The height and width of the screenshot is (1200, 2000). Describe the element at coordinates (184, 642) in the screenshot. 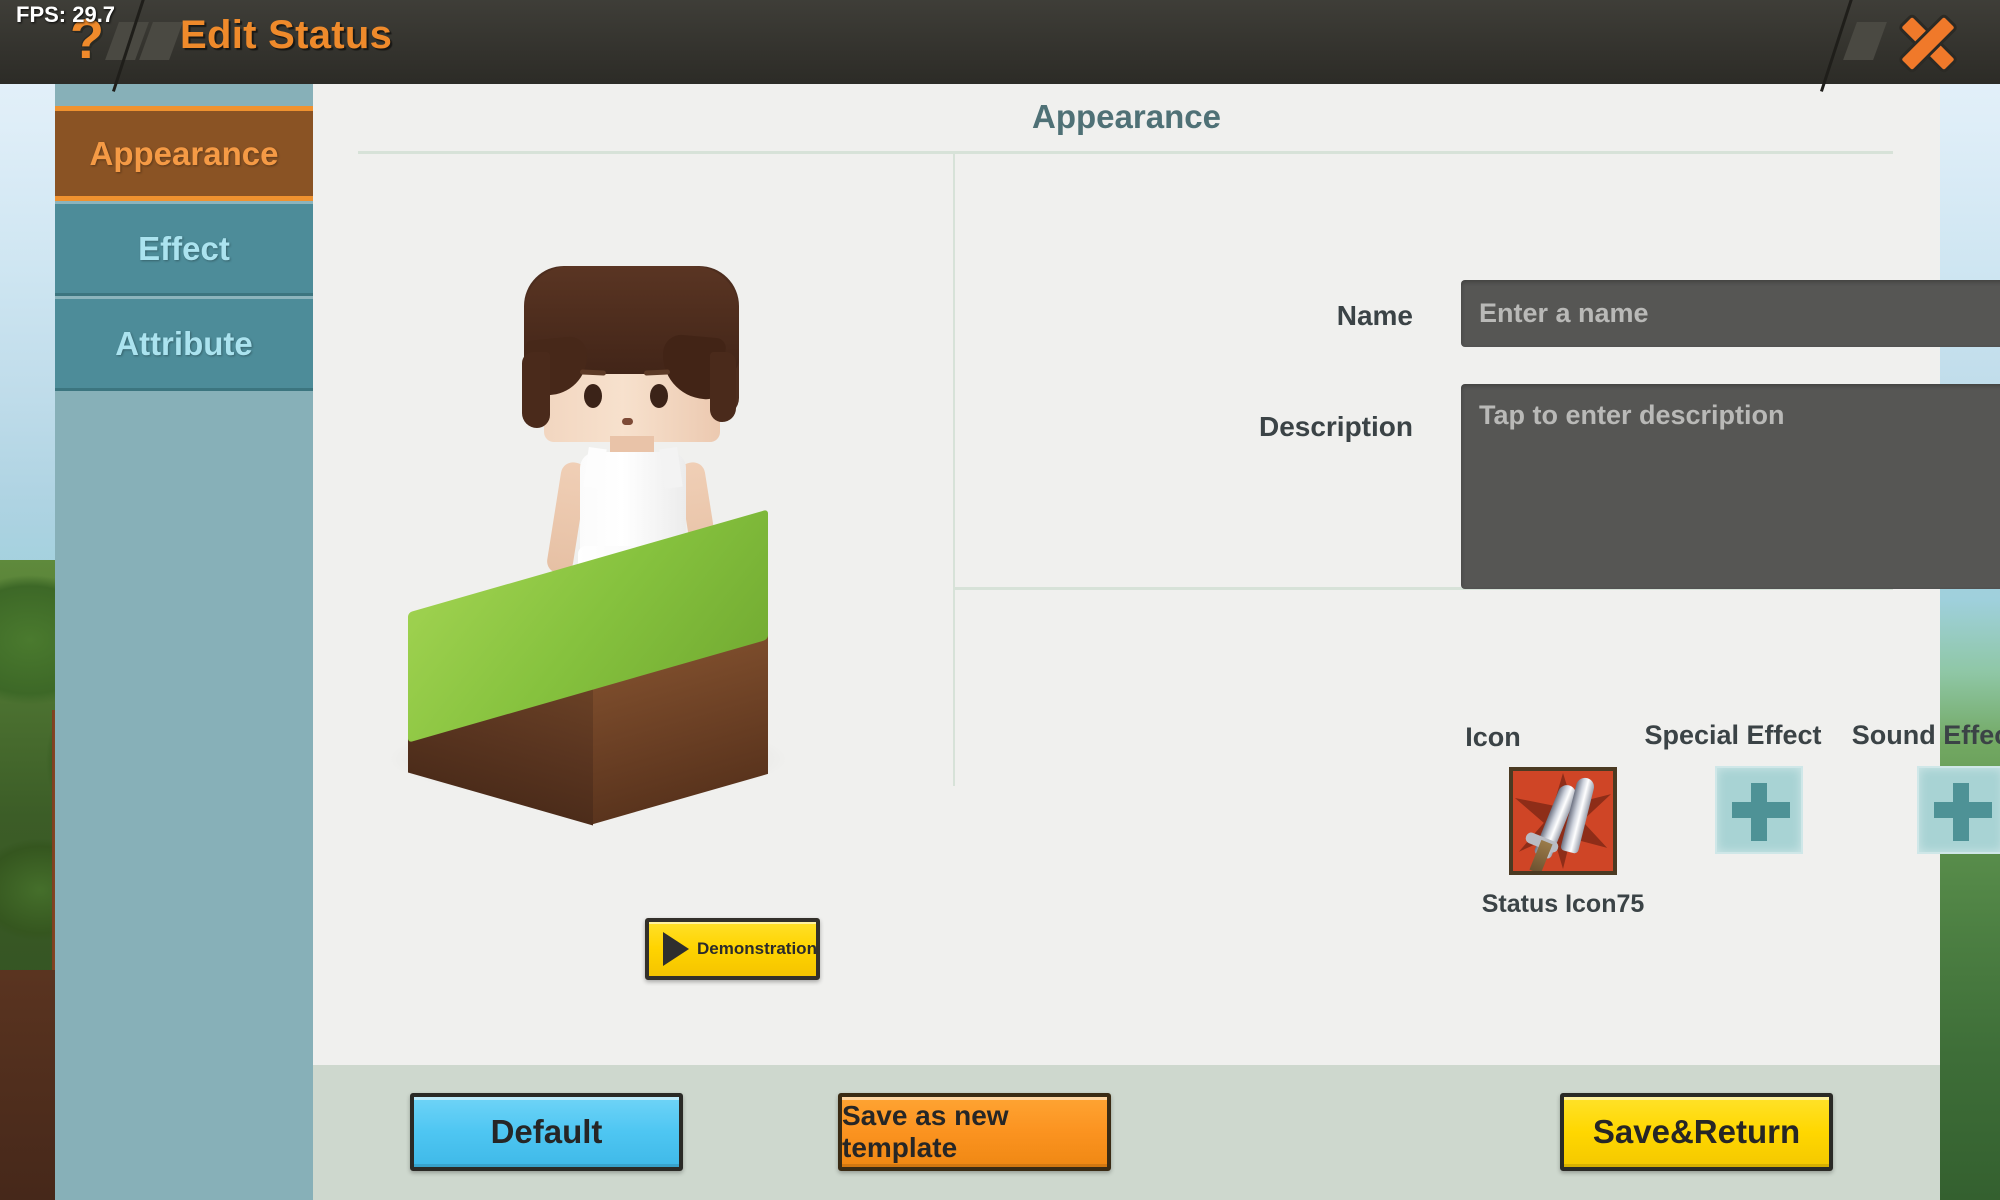

I see `sidebar: Appearance Effect Attribute` at that location.